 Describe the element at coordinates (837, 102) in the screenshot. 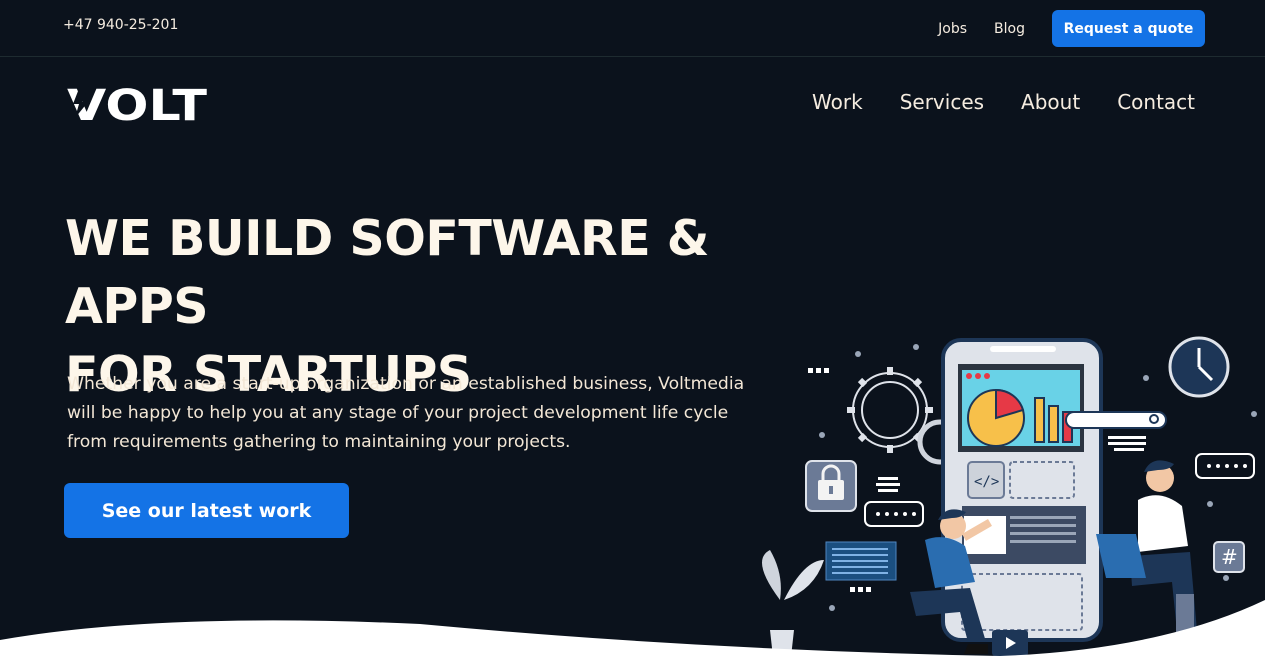

I see `nav-work: Work` at that location.